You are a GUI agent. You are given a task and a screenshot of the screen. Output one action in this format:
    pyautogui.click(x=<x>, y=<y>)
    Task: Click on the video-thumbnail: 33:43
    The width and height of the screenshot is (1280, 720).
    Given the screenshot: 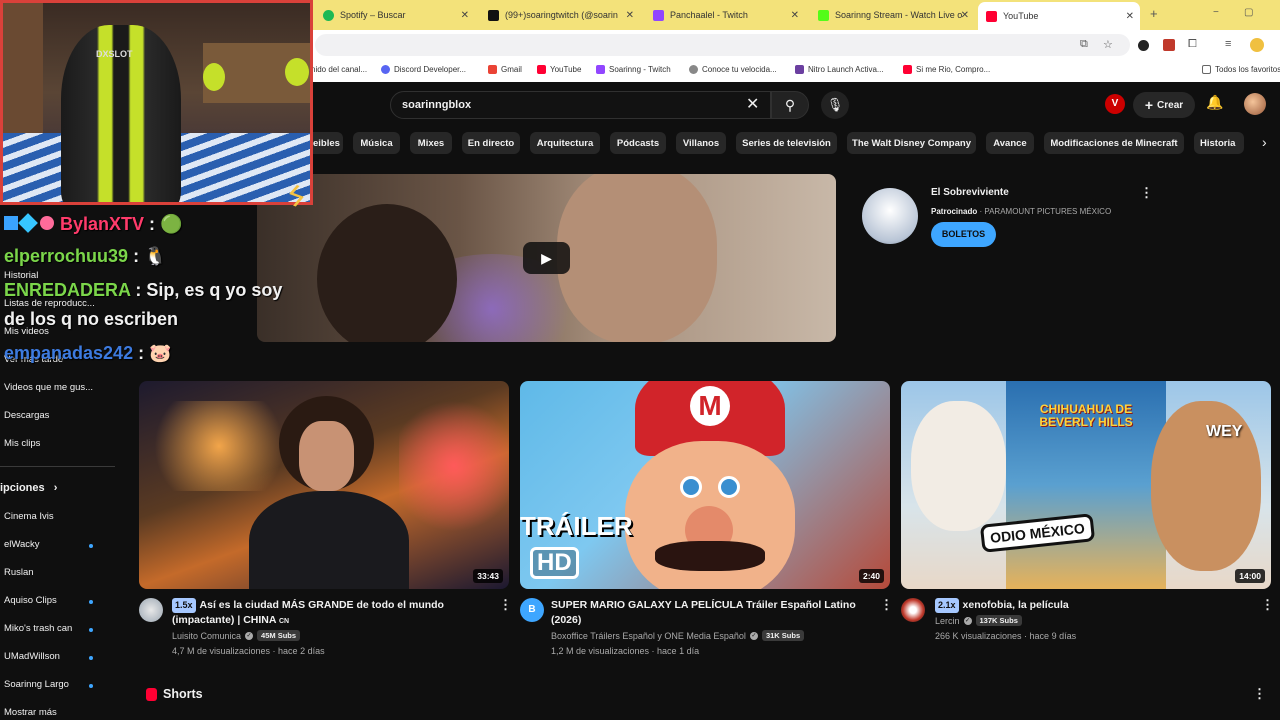 What is the action you would take?
    pyautogui.click(x=324, y=485)
    